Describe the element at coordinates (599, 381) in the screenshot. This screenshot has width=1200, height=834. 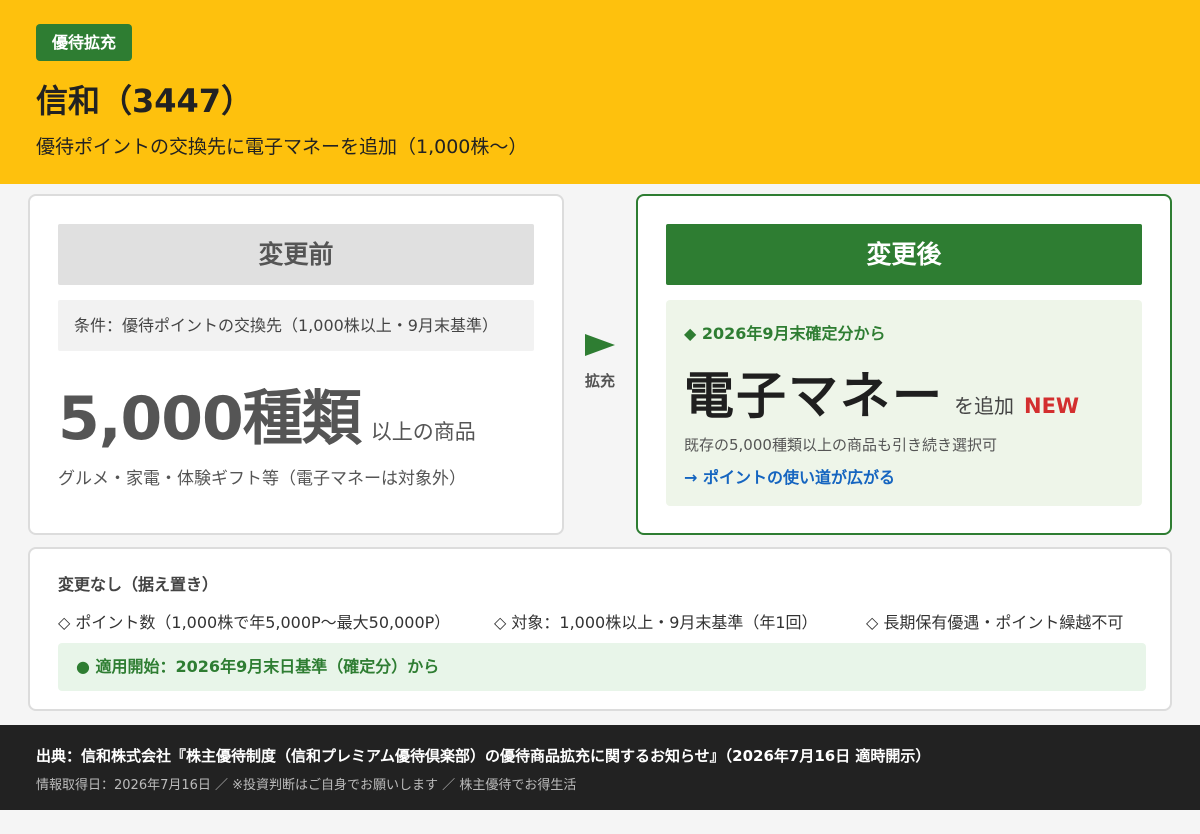
I see `transition-label: 拡充` at that location.